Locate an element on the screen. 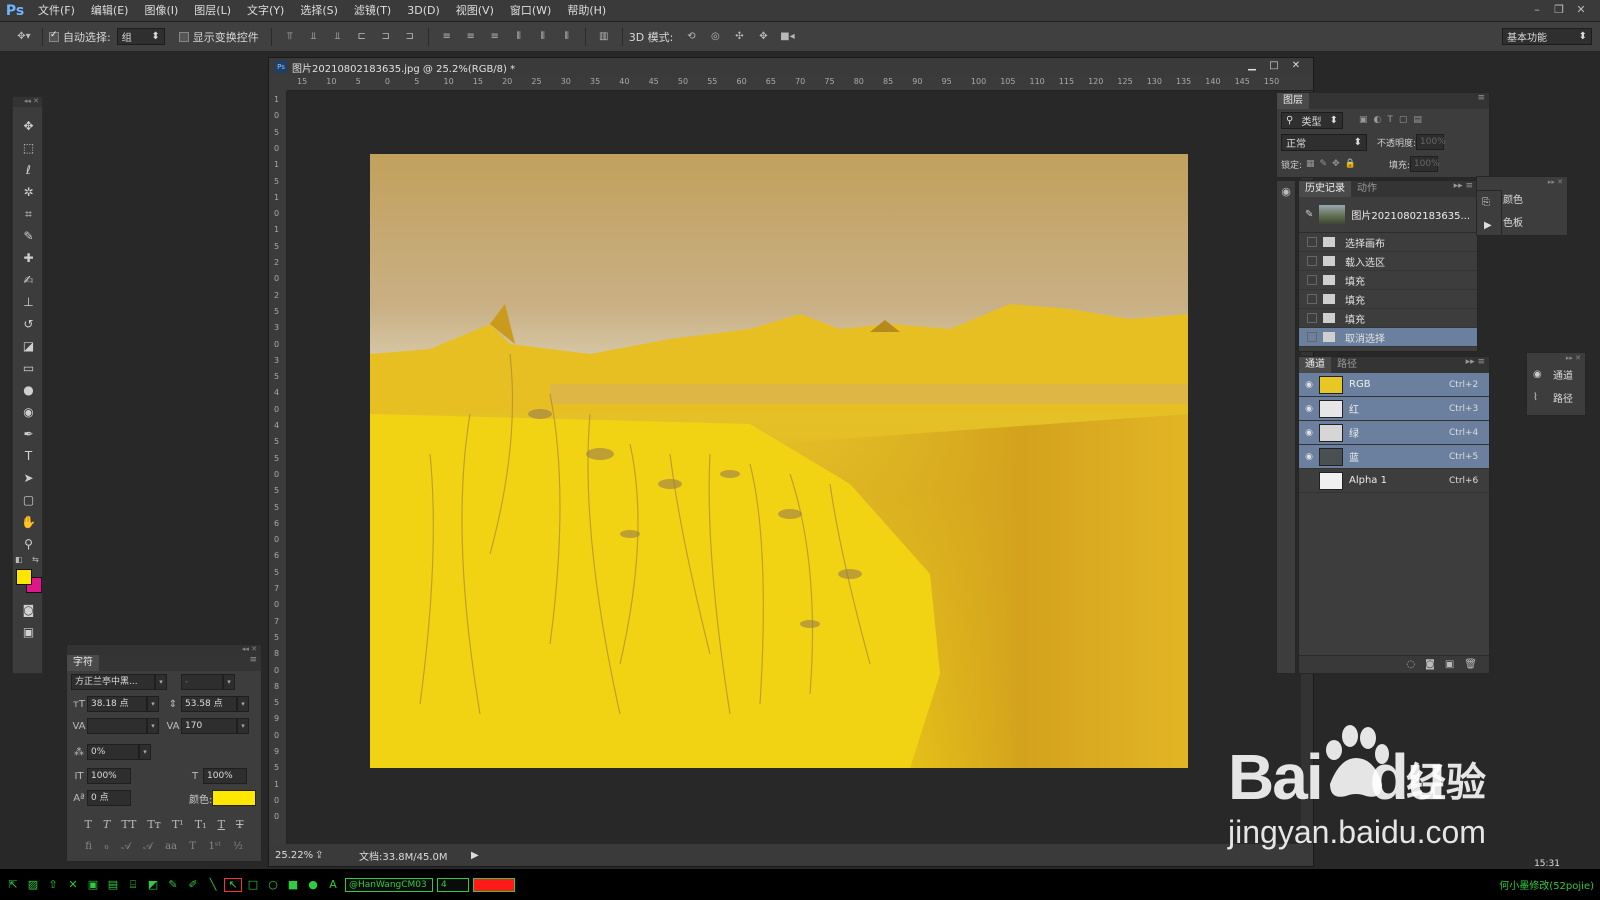 This screenshot has width=1600, height=900. share-icon: ⇪ is located at coordinates (337, 855).